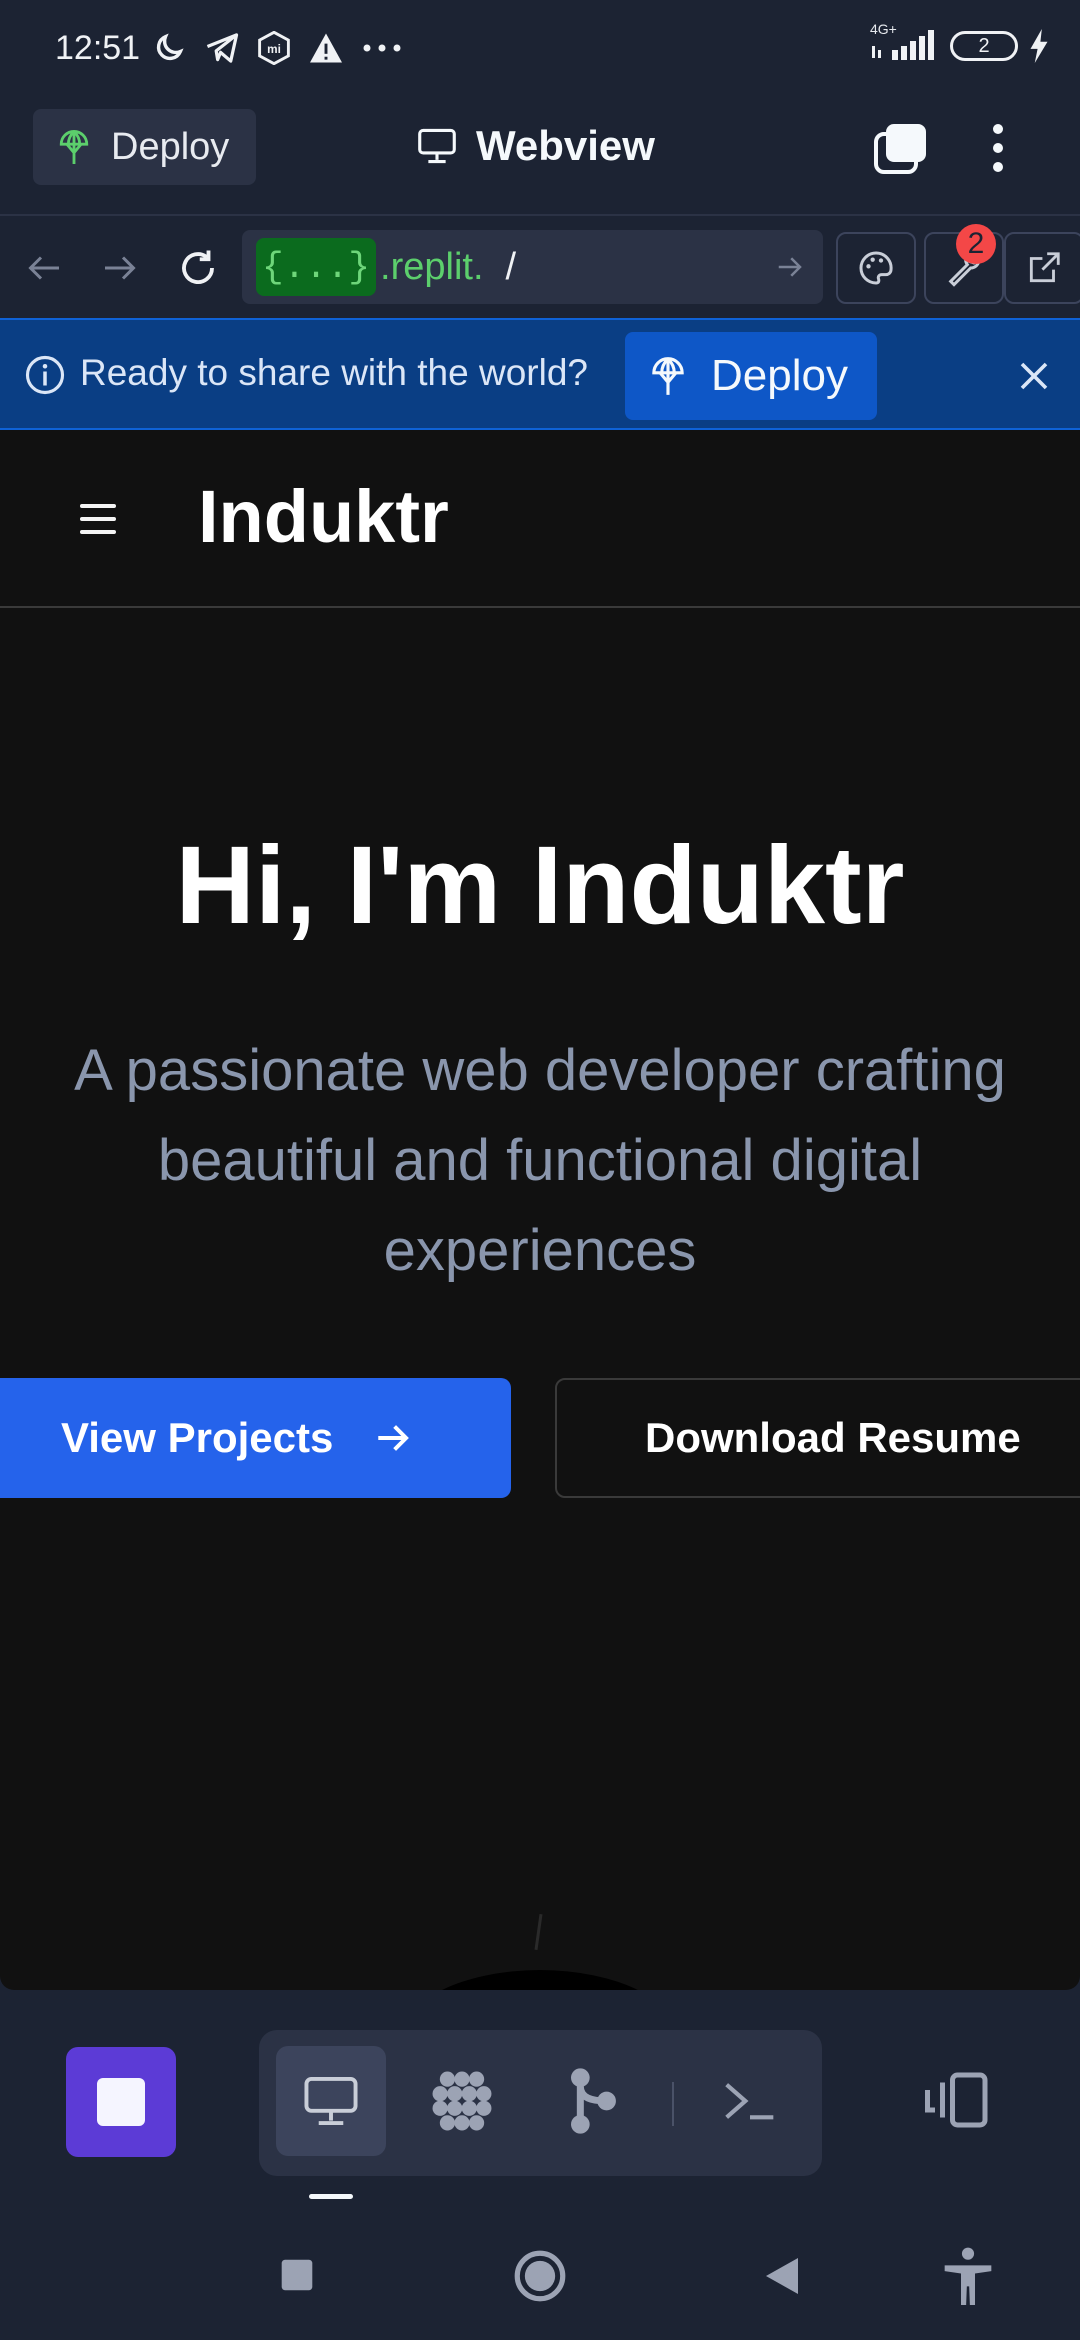 Image resolution: width=1080 pixels, height=2340 pixels. What do you see at coordinates (170, 47) in the screenshot?
I see `moon-icon` at bounding box center [170, 47].